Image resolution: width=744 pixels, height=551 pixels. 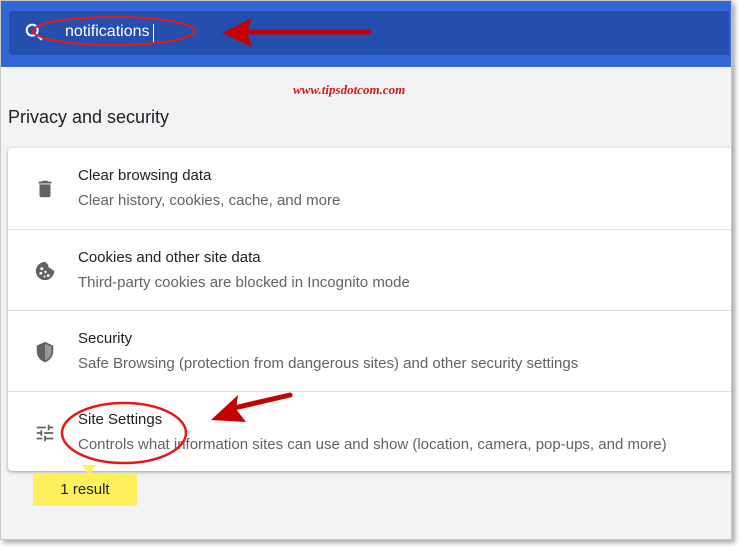 What do you see at coordinates (169, 257) in the screenshot?
I see `row-title: Cookies and other site data` at bounding box center [169, 257].